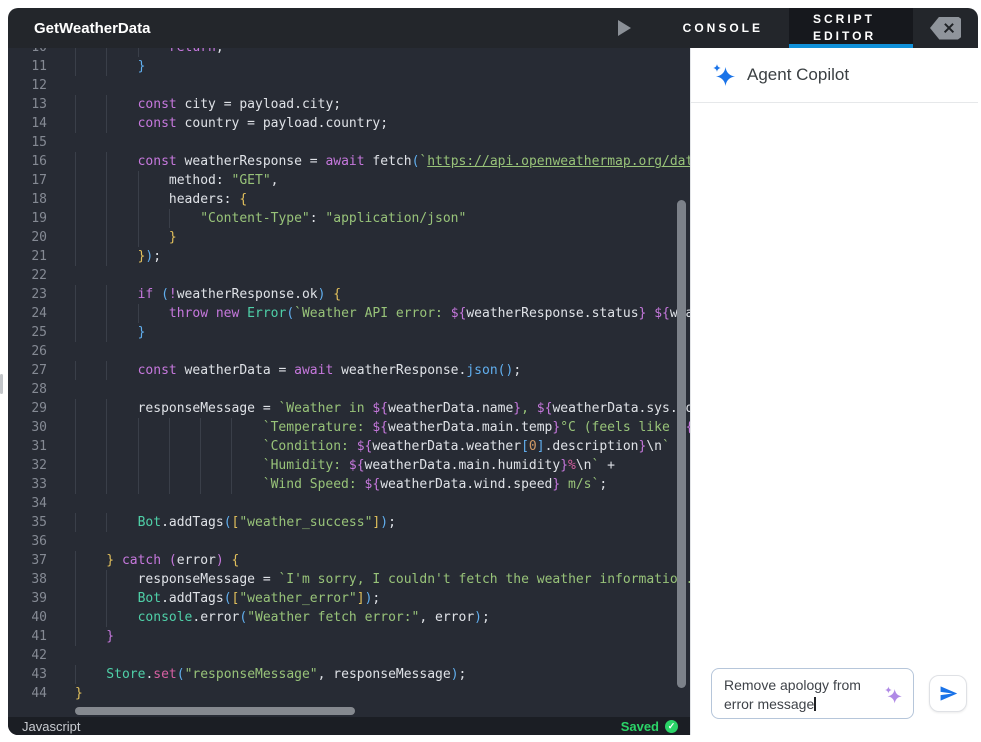 The width and height of the screenshot is (981, 742). I want to click on line-number: 19, so click(39, 218).